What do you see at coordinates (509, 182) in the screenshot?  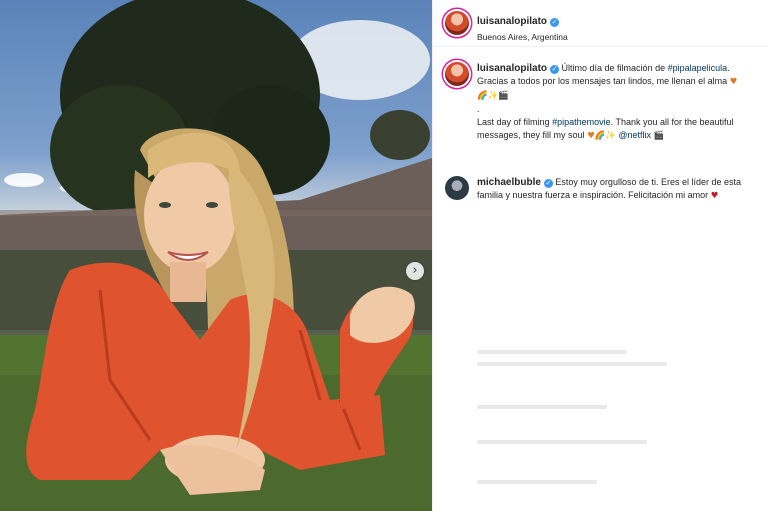 I see `commenter-username: michaelbuble` at bounding box center [509, 182].